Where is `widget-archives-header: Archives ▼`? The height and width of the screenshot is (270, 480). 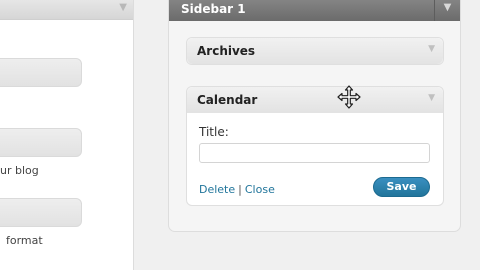 widget-archives-header: Archives ▼ is located at coordinates (315, 51).